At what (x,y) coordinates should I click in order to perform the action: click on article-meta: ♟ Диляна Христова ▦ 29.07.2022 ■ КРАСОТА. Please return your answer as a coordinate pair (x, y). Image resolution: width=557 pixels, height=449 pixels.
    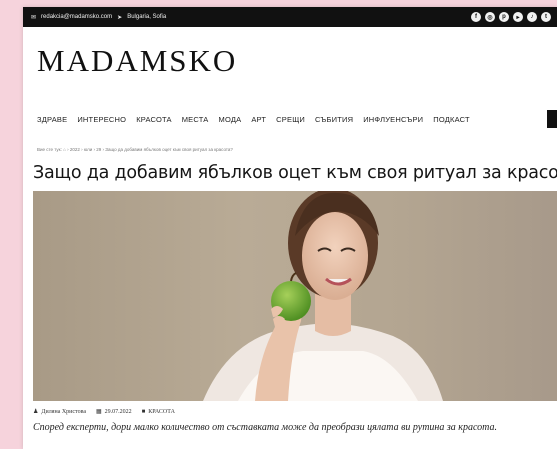
    Looking at the image, I should click on (104, 412).